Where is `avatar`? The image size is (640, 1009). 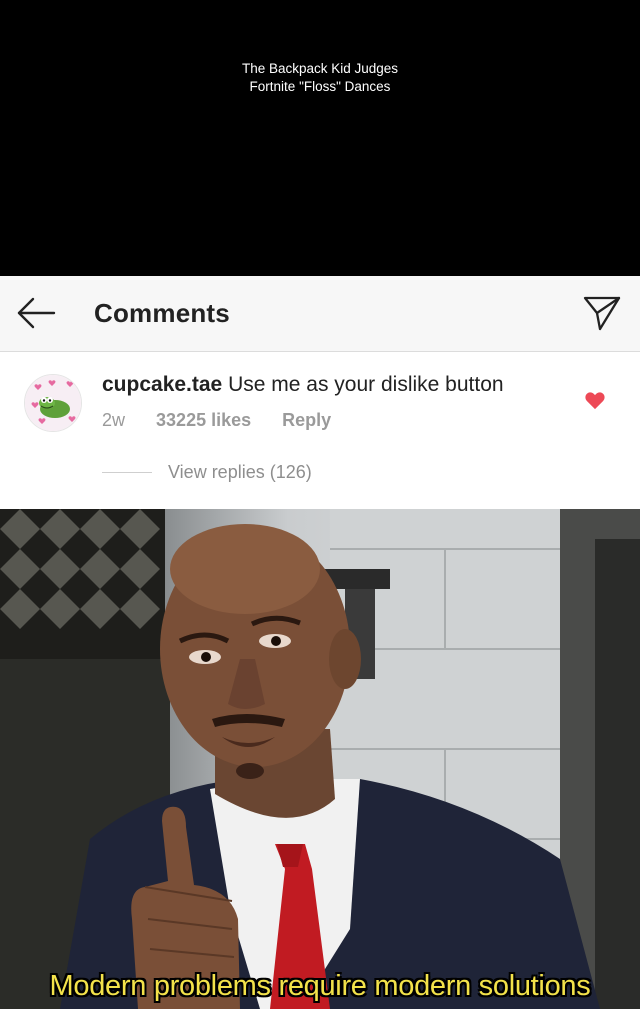 avatar is located at coordinates (53, 403).